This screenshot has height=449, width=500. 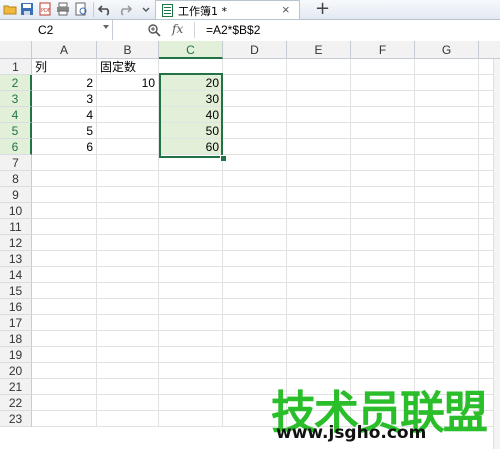 I want to click on row-header-16: 16, so click(x=16, y=307).